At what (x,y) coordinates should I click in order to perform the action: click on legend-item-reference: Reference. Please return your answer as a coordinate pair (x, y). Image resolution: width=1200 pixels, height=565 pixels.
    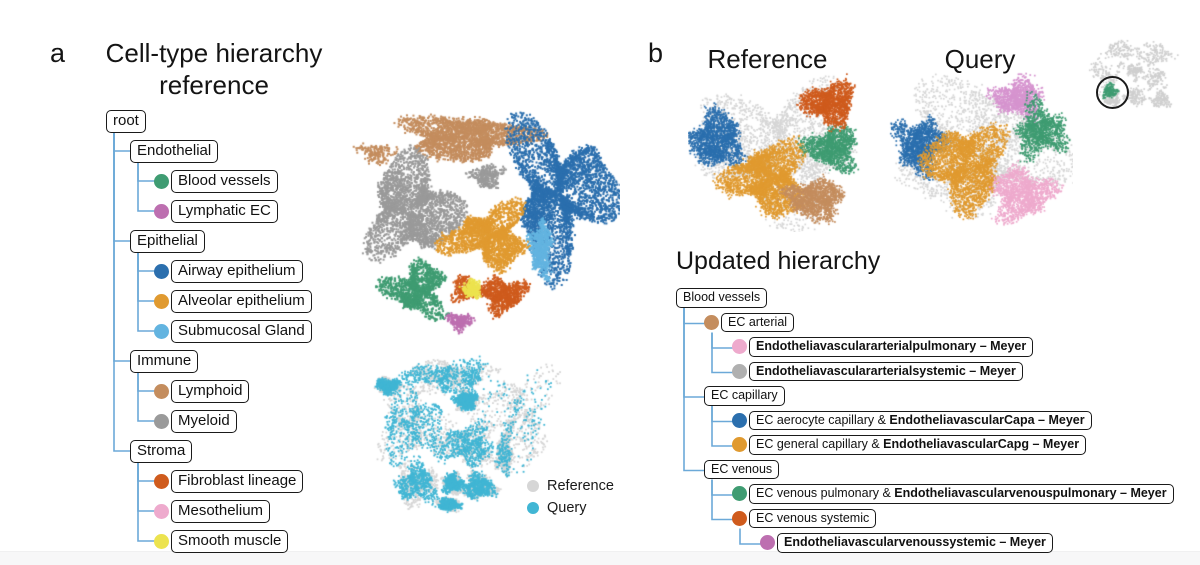
    Looking at the image, I should click on (570, 486).